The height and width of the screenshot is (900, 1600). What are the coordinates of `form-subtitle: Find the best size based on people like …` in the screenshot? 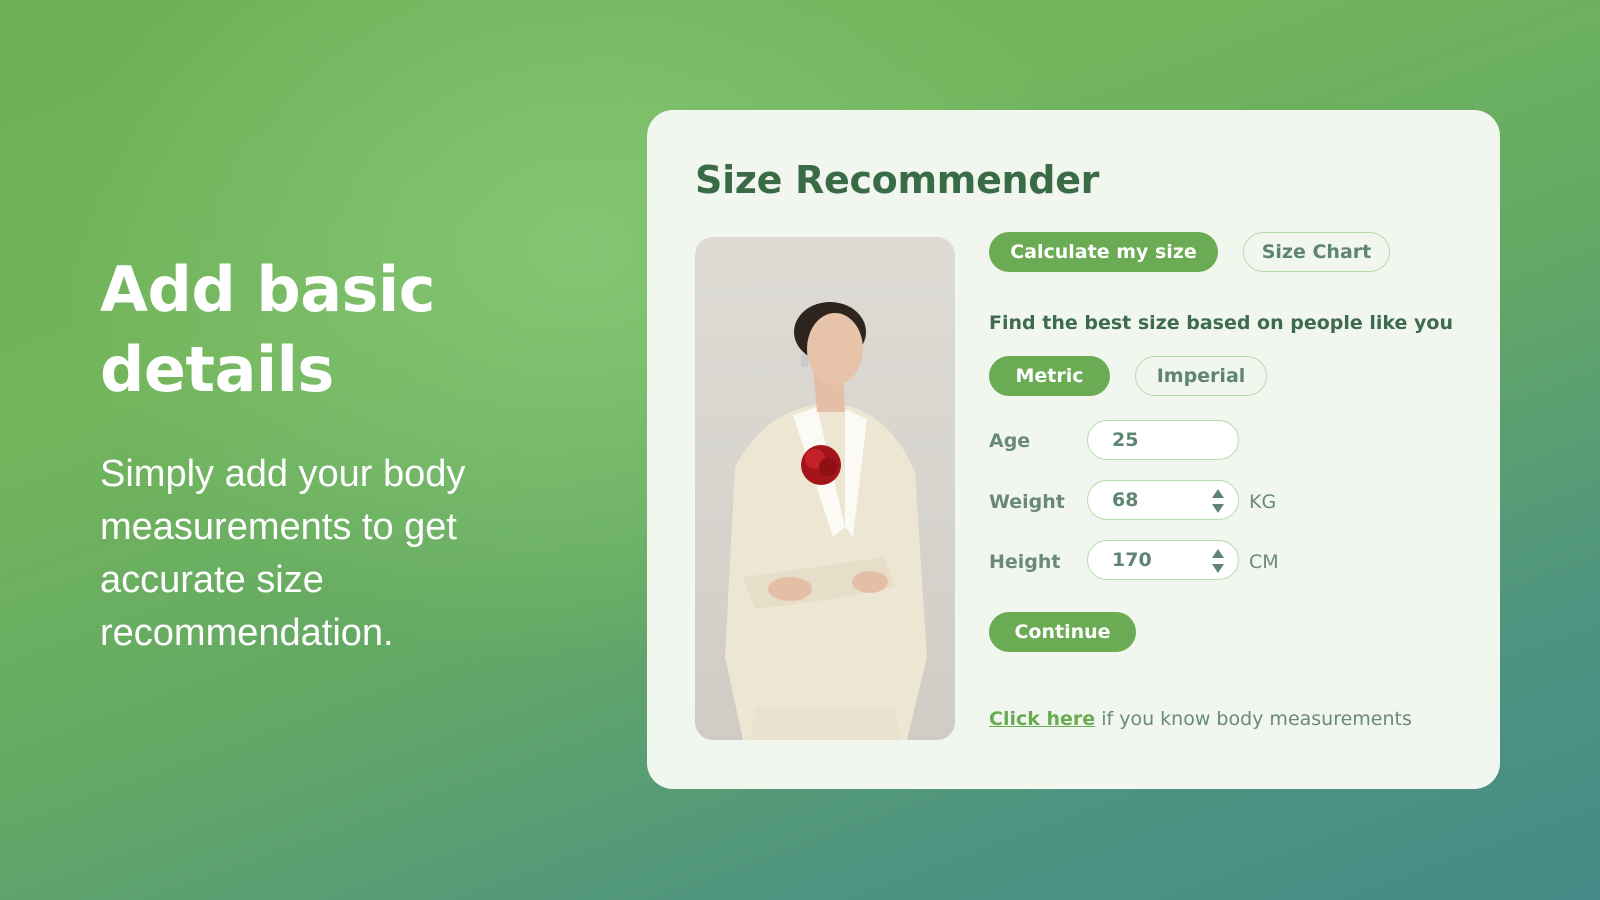 It's located at (1221, 323).